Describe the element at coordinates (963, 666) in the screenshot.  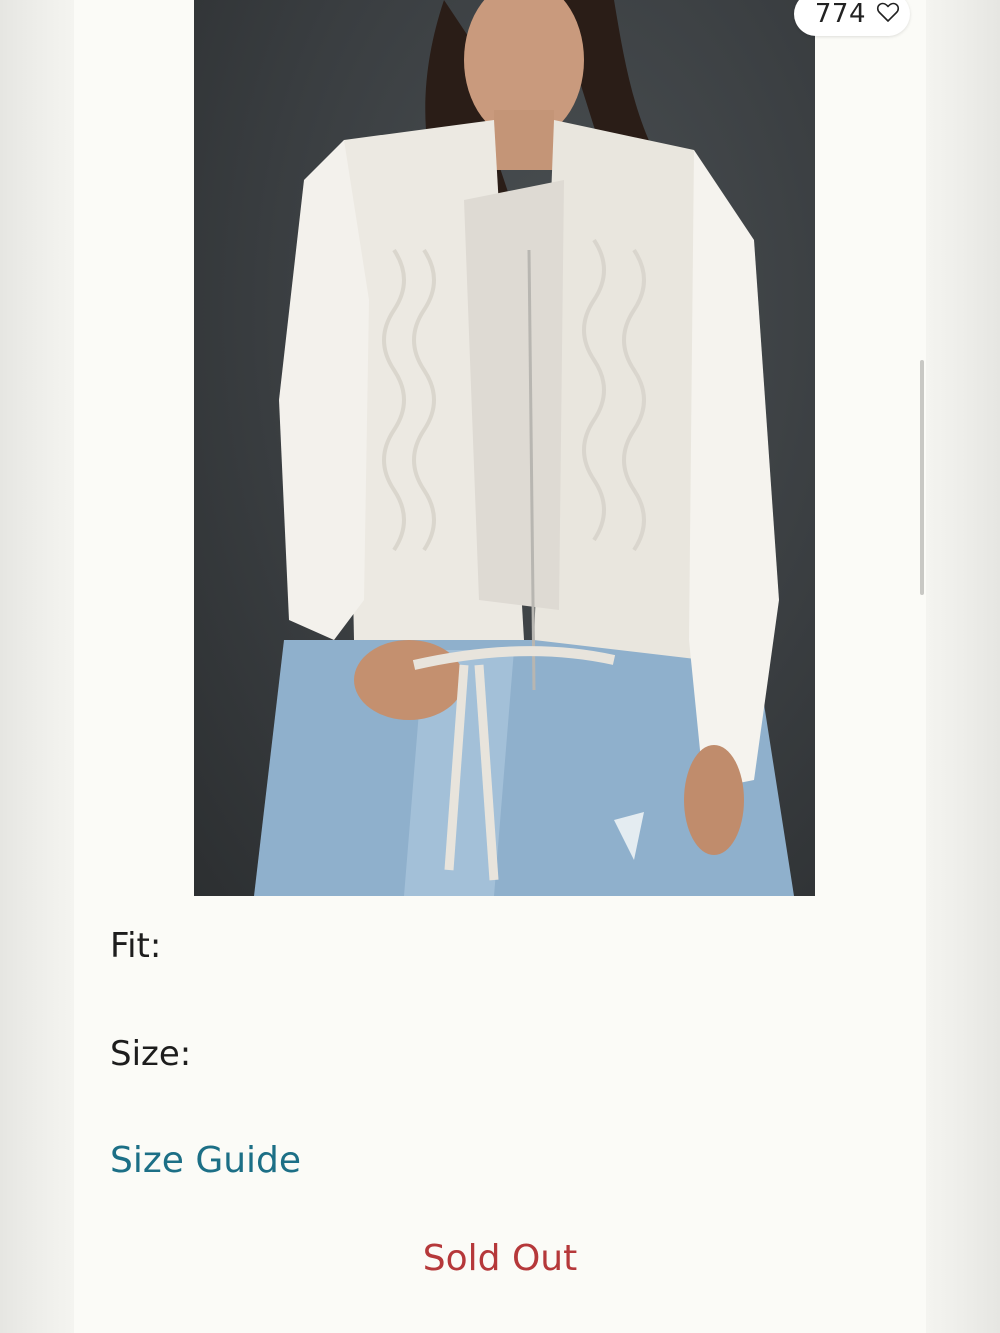
I see `right-blur-margin` at that location.